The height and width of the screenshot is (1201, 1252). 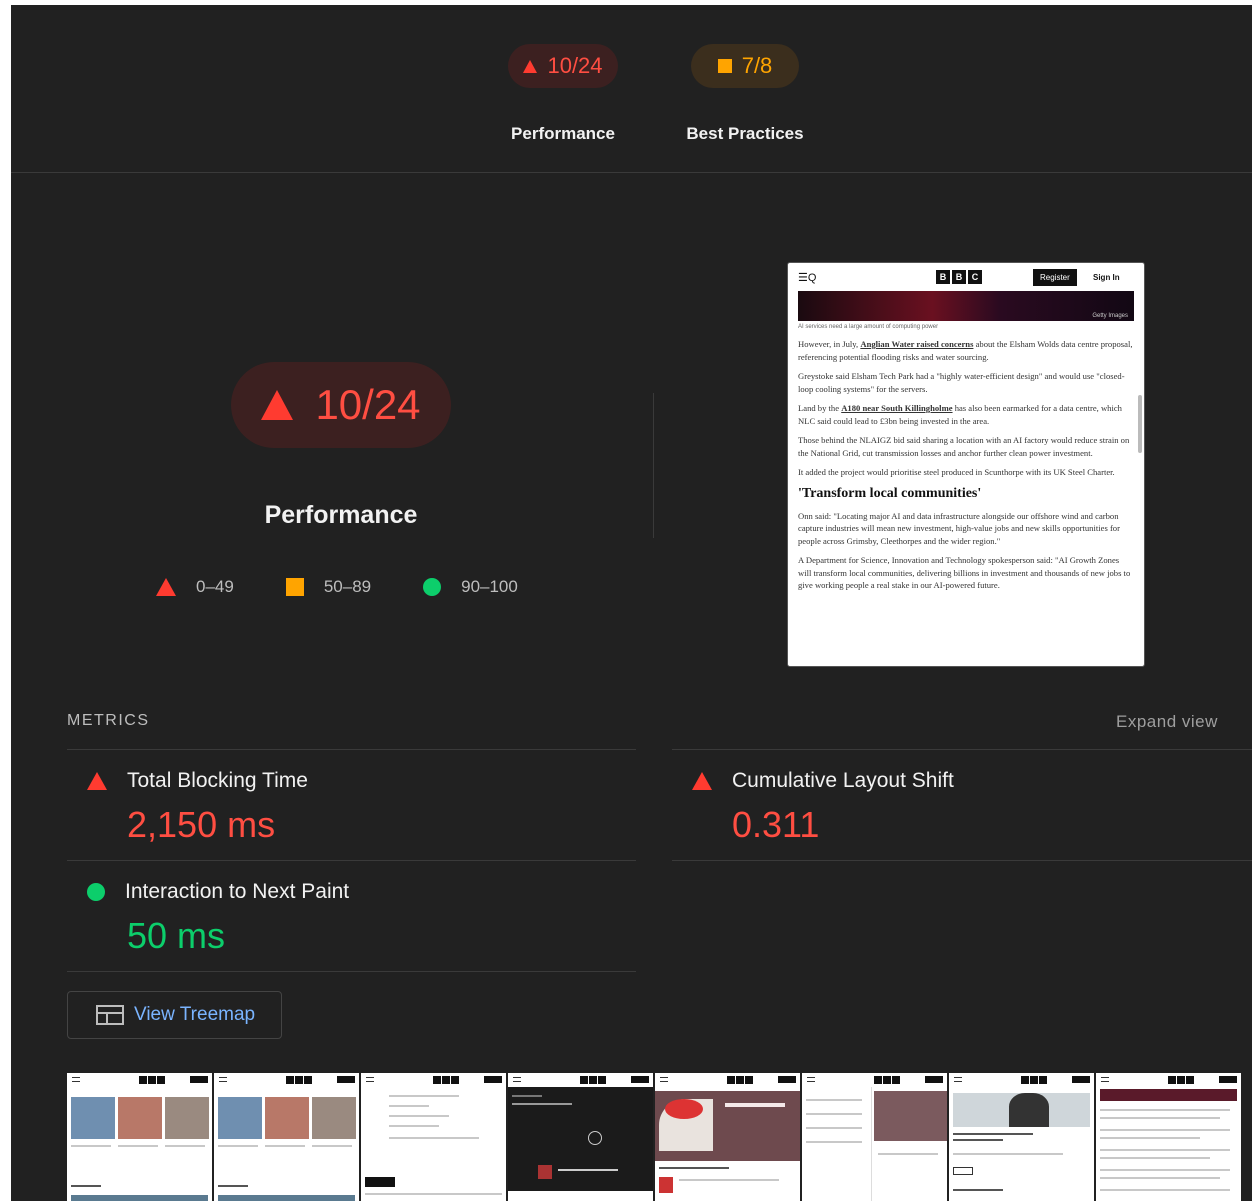 I want to click on metric-title: Total Blocking Time, so click(x=217, y=780).